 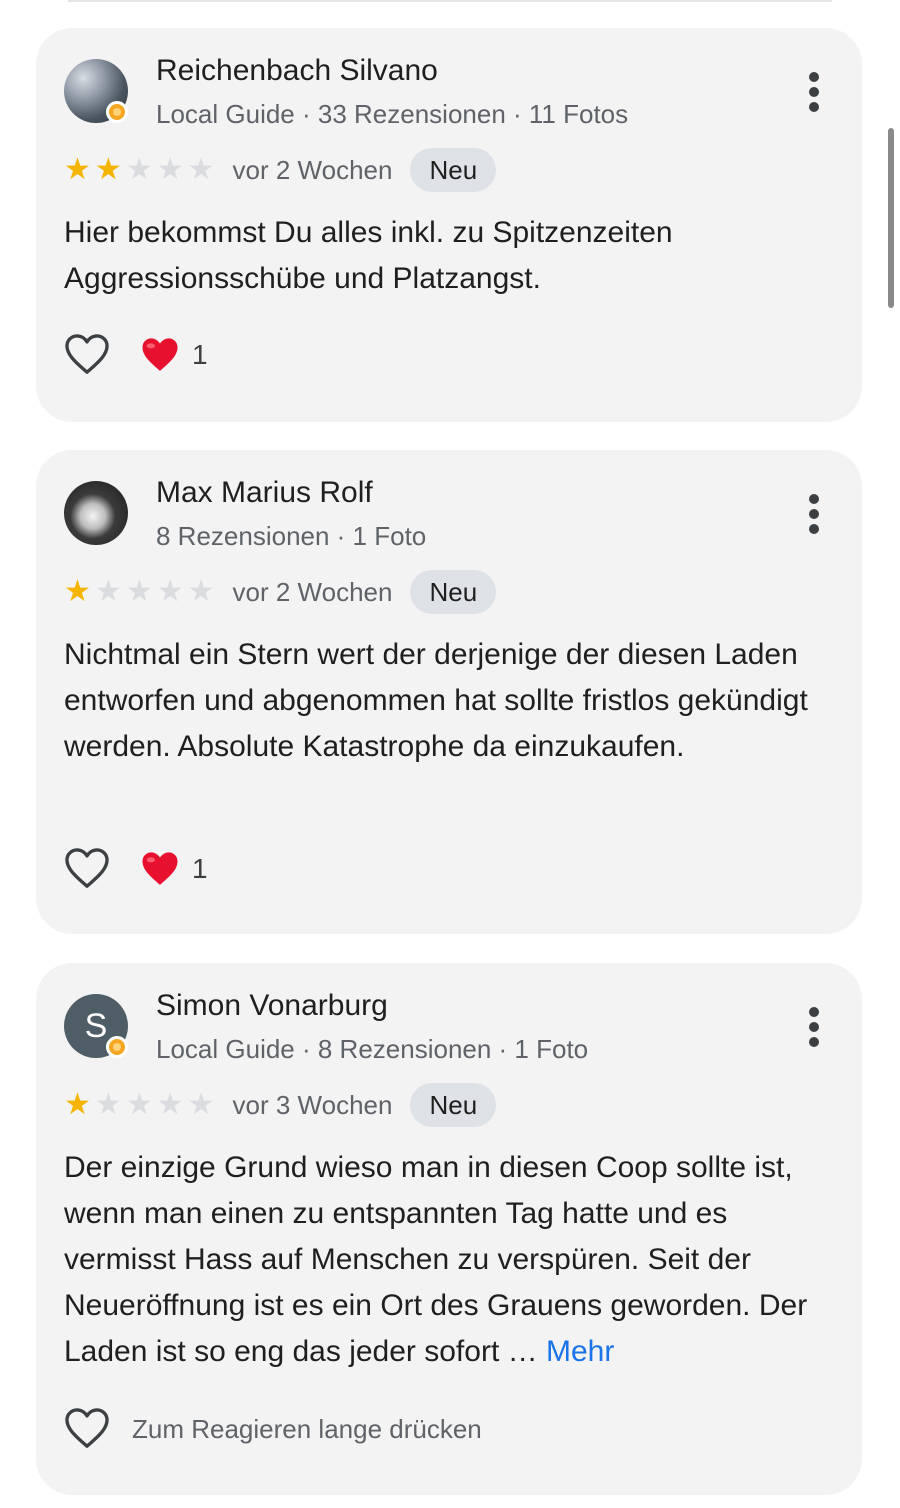 What do you see at coordinates (297, 71) in the screenshot?
I see `reviewer-name: Reichenbach Silvano` at bounding box center [297, 71].